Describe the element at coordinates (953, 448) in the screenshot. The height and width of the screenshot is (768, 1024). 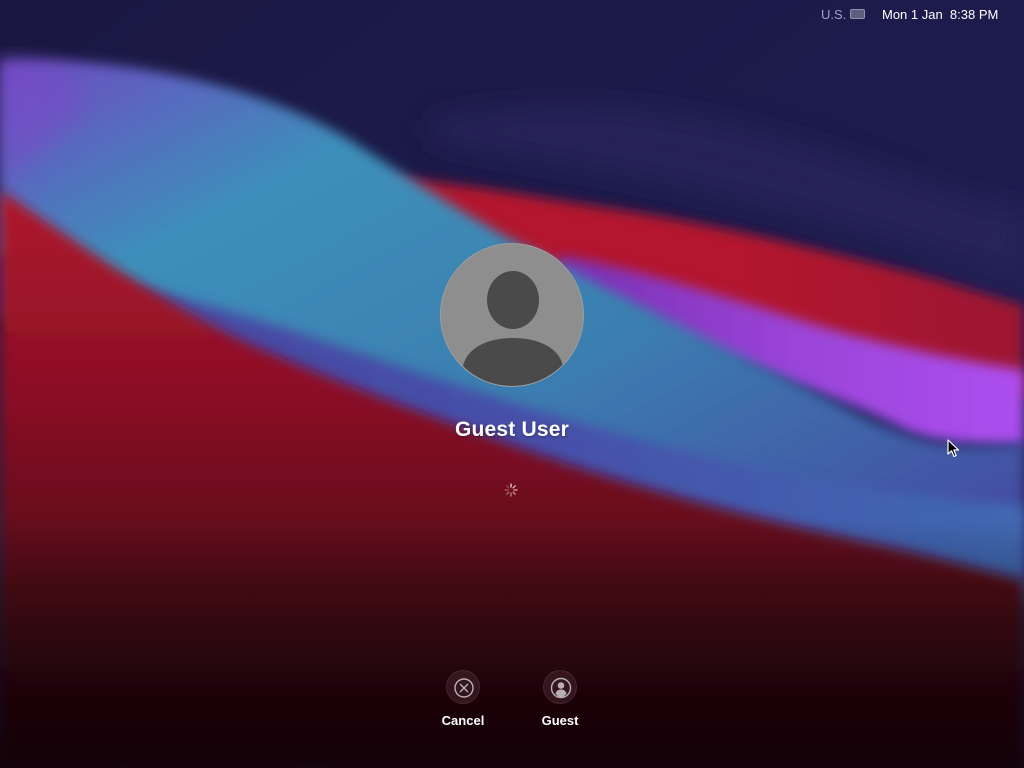
I see `mouse-pointer-icon` at that location.